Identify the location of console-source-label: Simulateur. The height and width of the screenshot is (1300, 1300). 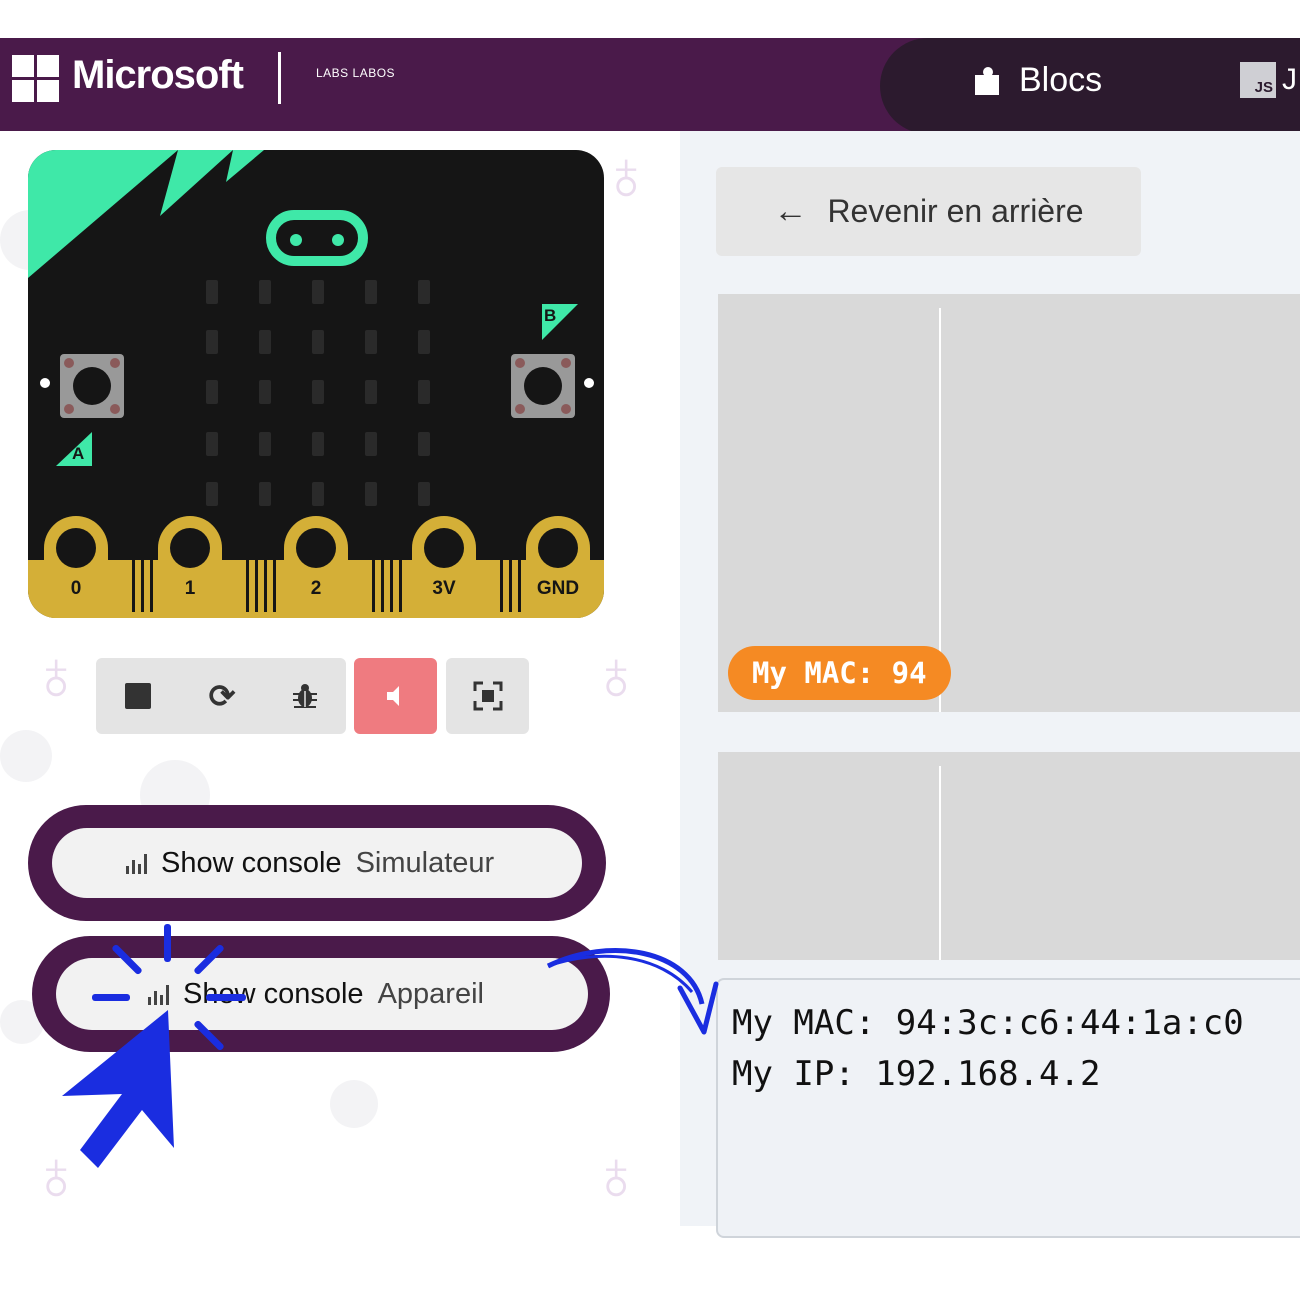
(425, 862).